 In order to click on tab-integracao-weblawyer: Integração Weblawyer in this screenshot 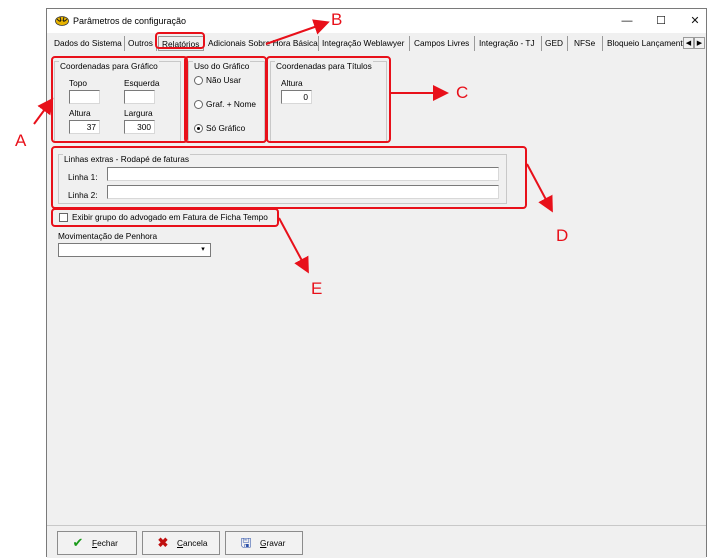, I will do `click(364, 43)`.